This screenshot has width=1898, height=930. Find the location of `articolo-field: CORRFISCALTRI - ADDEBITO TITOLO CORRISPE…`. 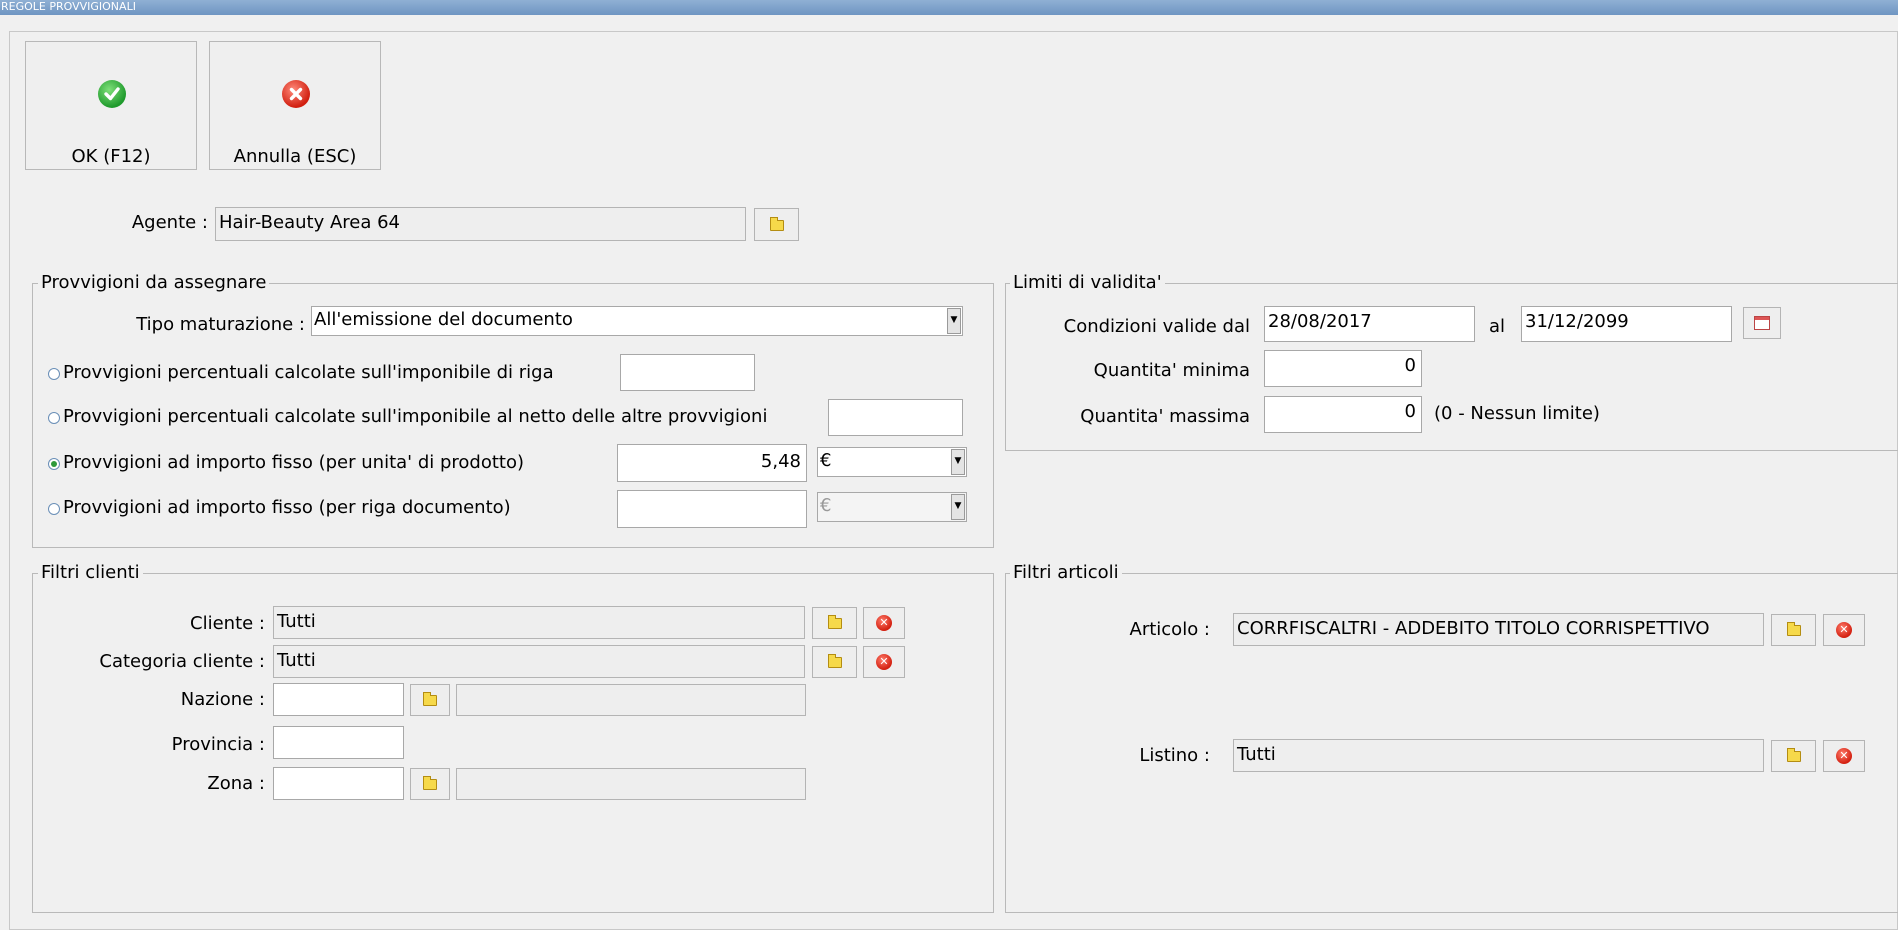

articolo-field: CORRFISCALTRI - ADDEBITO TITOLO CORRISPE… is located at coordinates (1498, 629).